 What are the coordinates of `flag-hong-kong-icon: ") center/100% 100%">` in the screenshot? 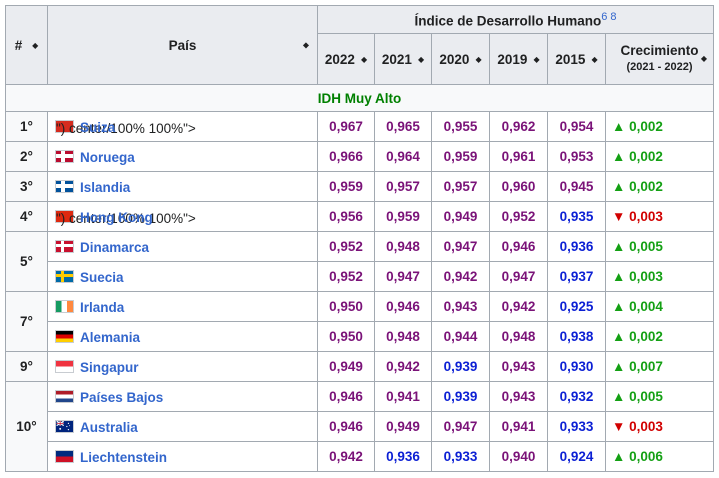 It's located at (125, 218).